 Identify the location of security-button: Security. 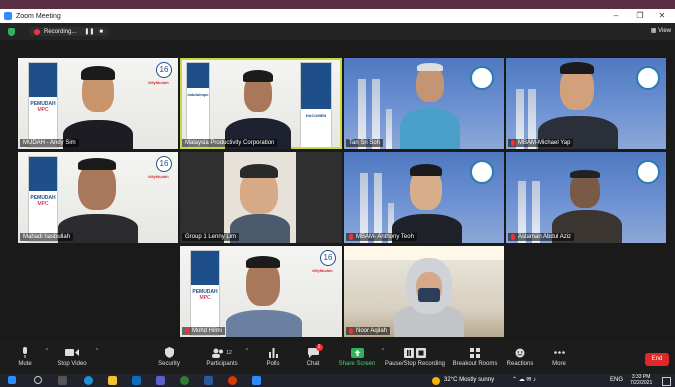
(169, 357).